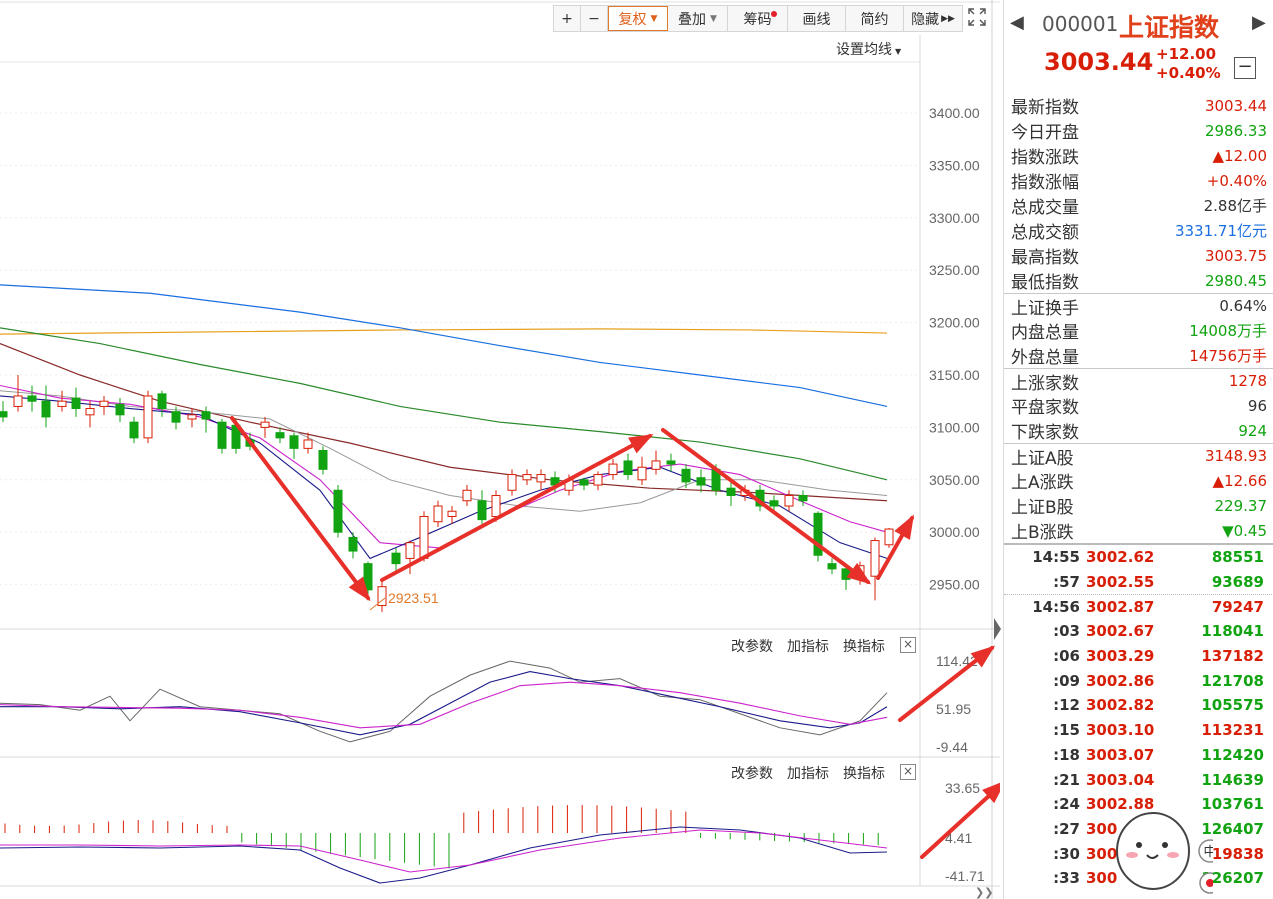 This screenshot has height=899, width=1273. What do you see at coordinates (594, 18) in the screenshot?
I see `zoom-out-button: −` at bounding box center [594, 18].